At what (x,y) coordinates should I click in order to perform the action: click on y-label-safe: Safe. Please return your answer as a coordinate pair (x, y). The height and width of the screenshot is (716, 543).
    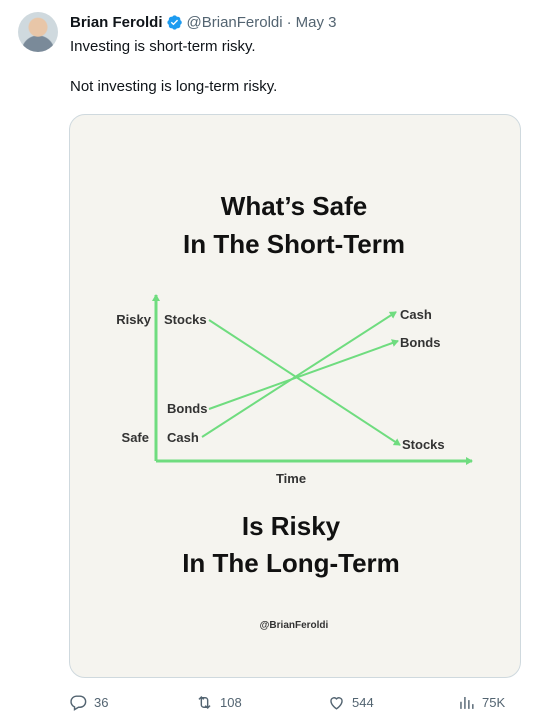
    Looking at the image, I should click on (135, 437).